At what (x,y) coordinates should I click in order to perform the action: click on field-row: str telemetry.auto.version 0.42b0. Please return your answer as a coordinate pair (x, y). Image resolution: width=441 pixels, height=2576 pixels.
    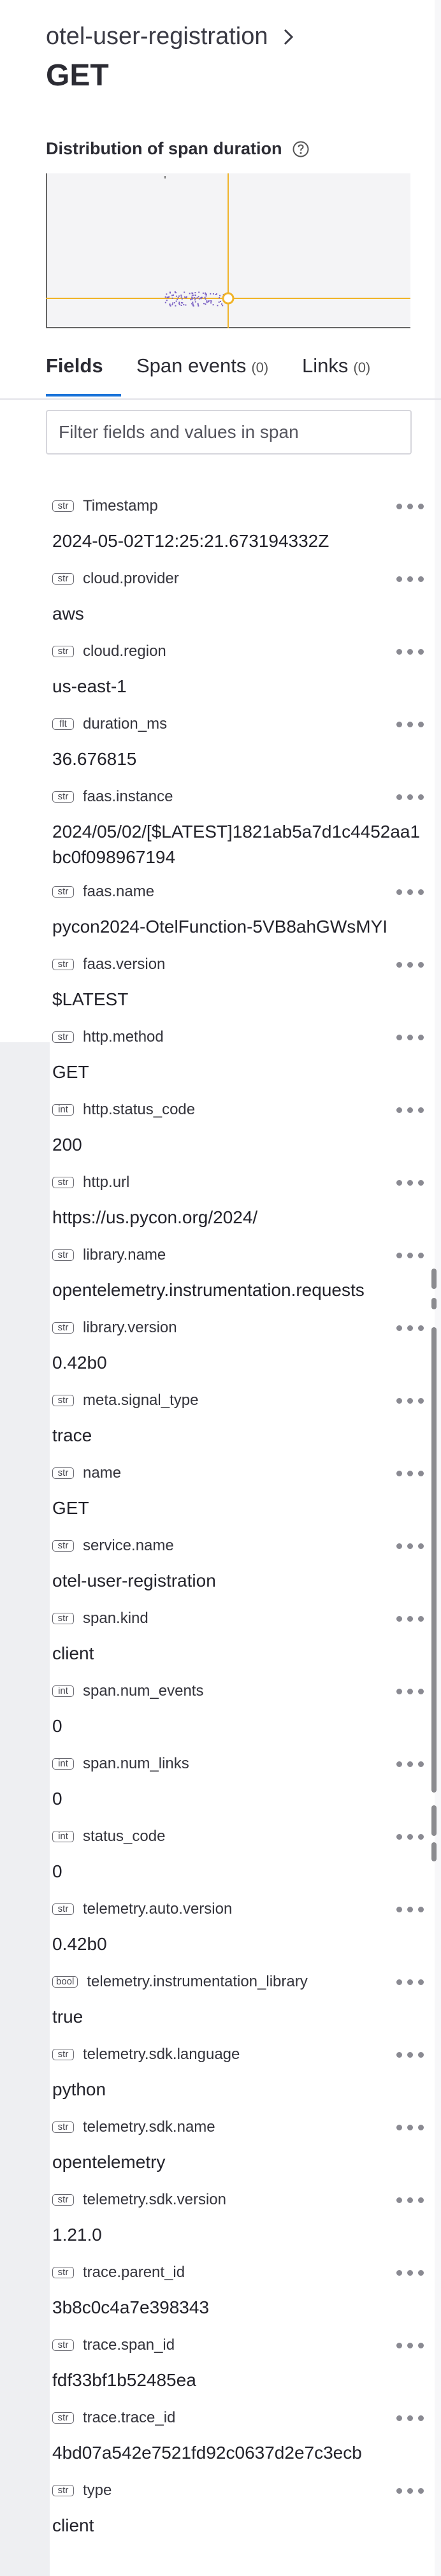
    Looking at the image, I should click on (240, 1936).